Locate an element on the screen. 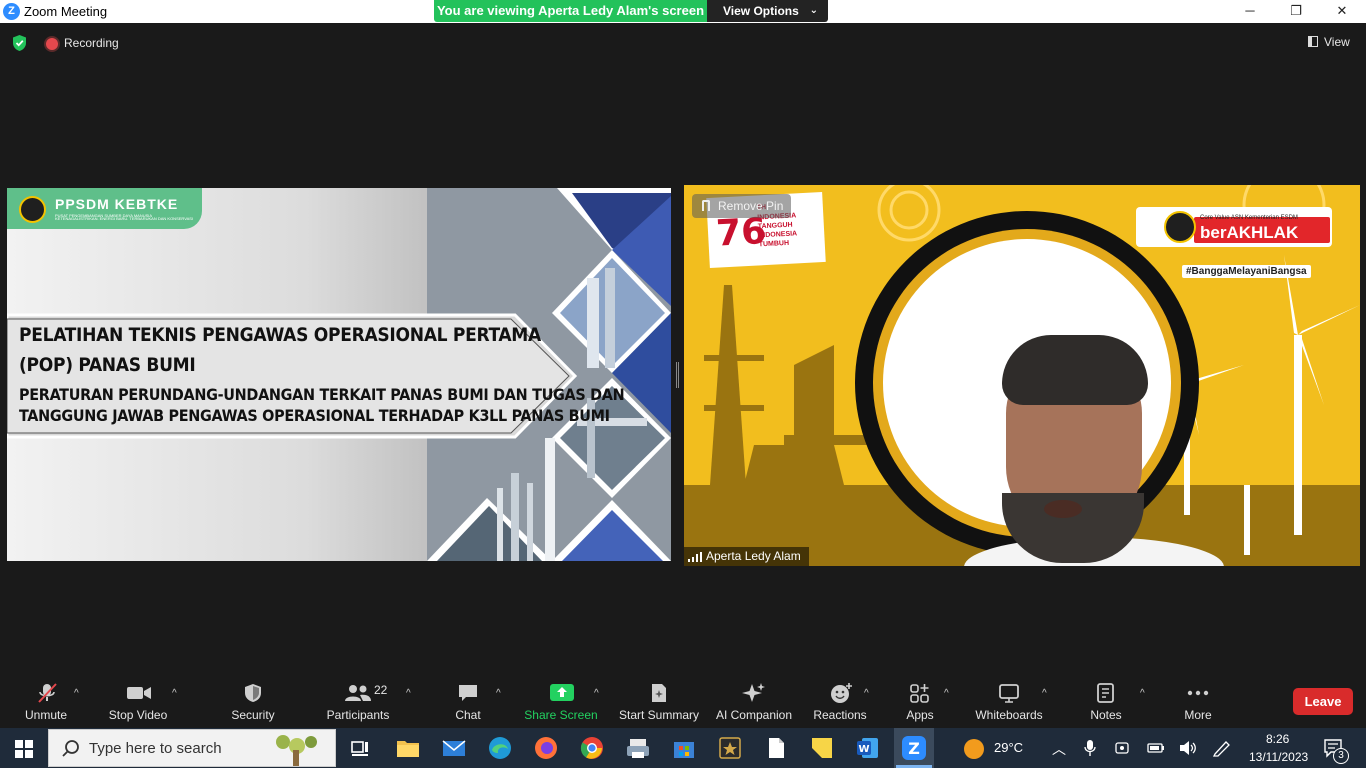 Image resolution: width=1366 pixels, height=768 pixels. ai-companion-button: AI Companion is located at coordinates (754, 702).